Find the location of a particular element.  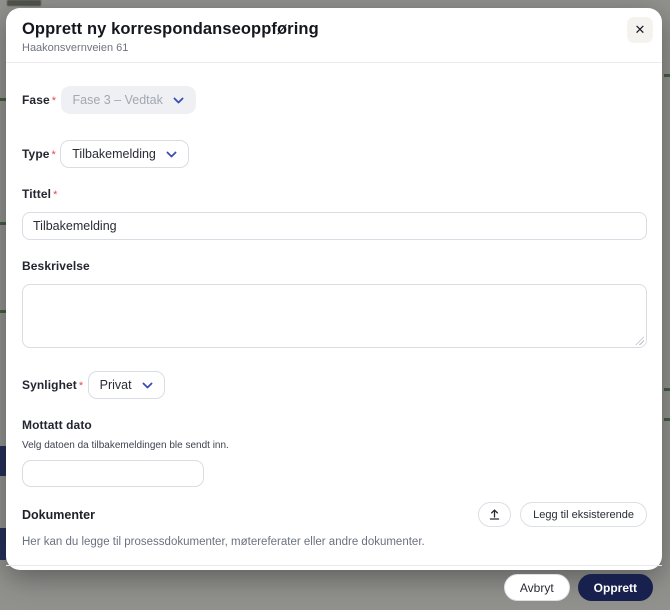

synlighet-select: Privat is located at coordinates (126, 385).